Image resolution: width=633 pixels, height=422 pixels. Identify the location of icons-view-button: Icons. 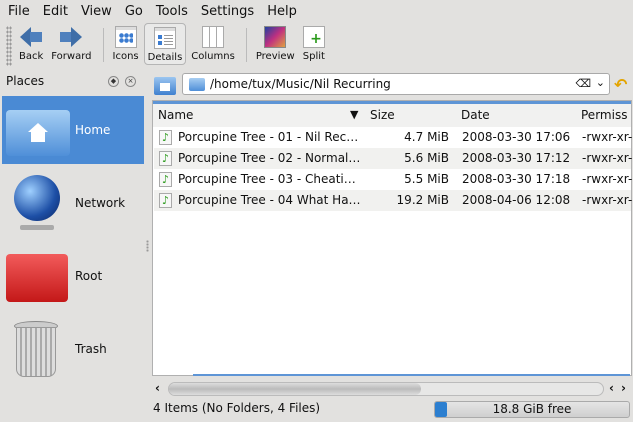
(126, 44).